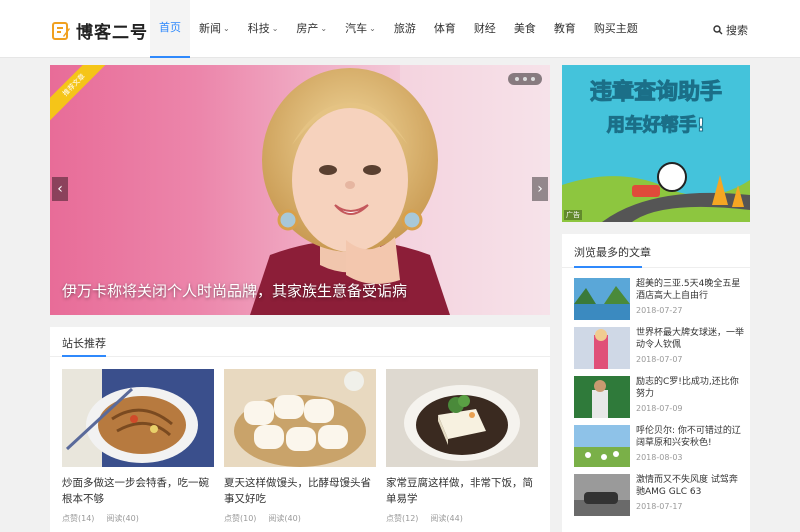  I want to click on nav-label: 体育, so click(444, 28).